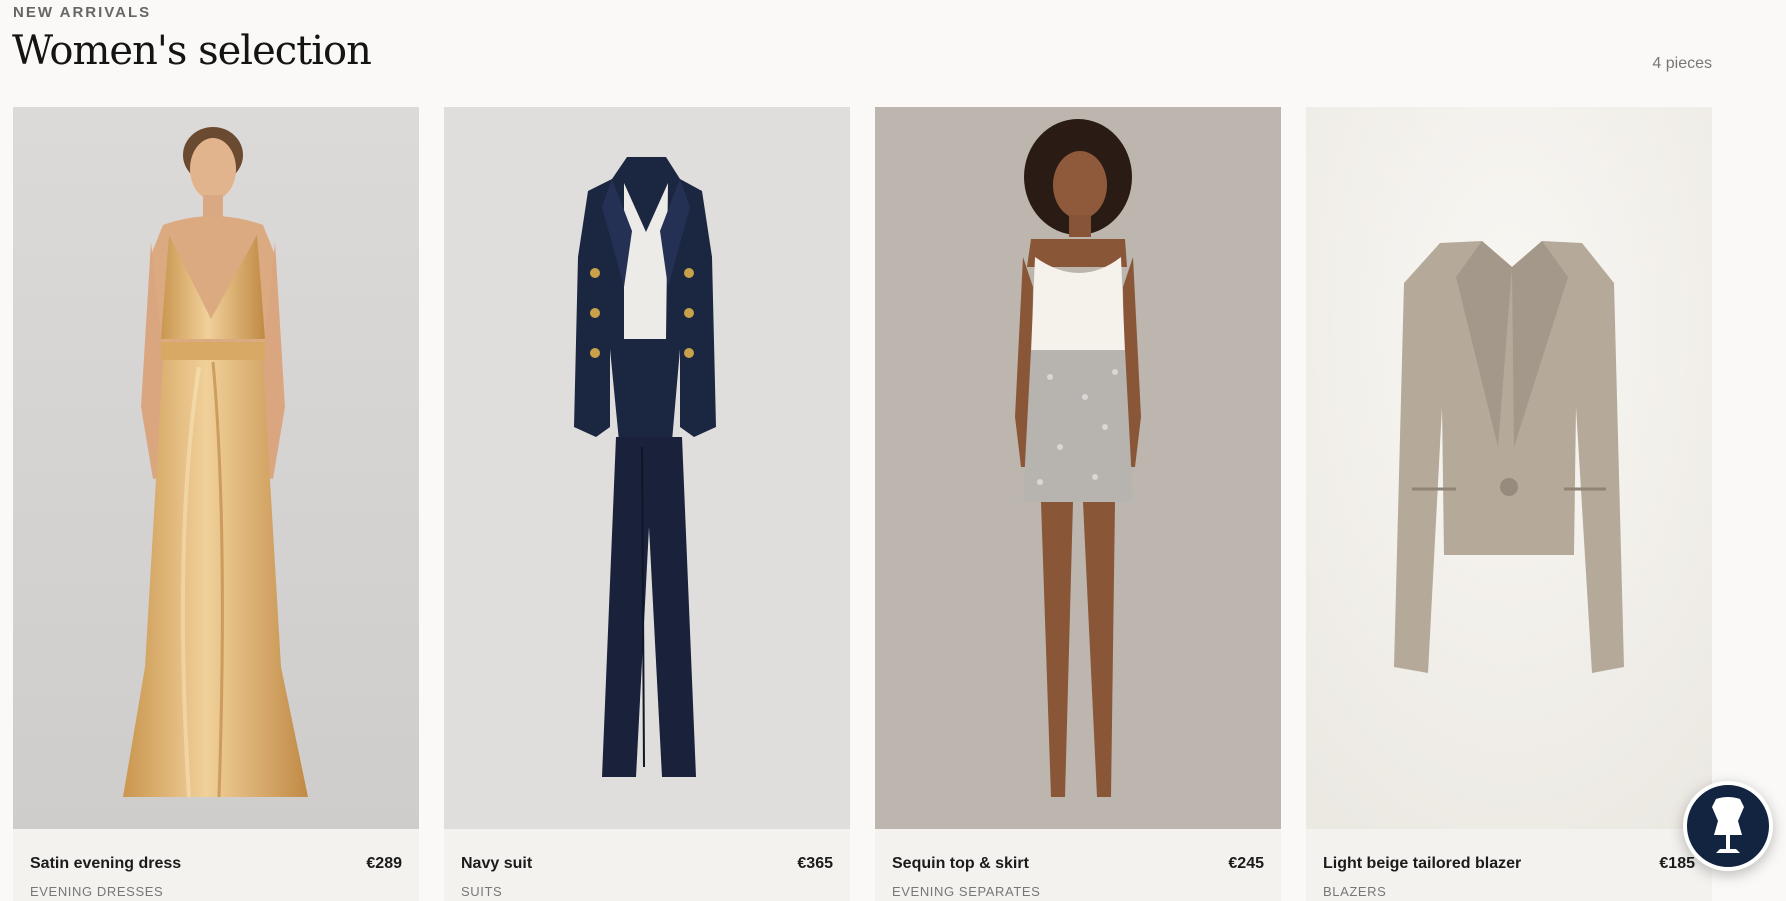 The image size is (1786, 901). What do you see at coordinates (1355, 891) in the screenshot?
I see `product-category: BLAZERS` at bounding box center [1355, 891].